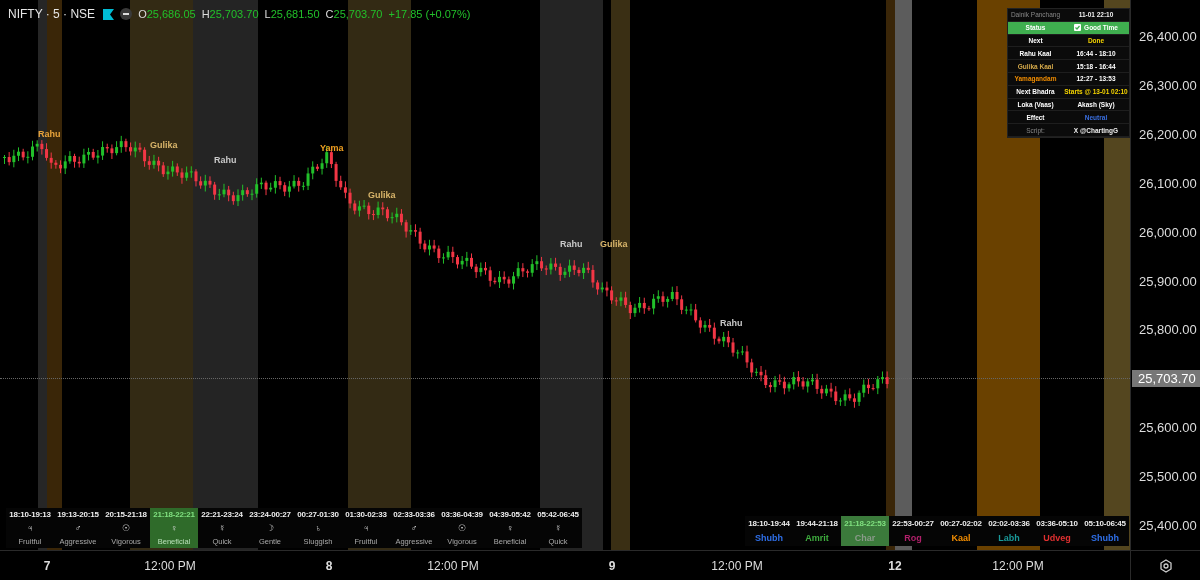  I want to click on hora-time: 18:10-19:13, so click(30, 514).